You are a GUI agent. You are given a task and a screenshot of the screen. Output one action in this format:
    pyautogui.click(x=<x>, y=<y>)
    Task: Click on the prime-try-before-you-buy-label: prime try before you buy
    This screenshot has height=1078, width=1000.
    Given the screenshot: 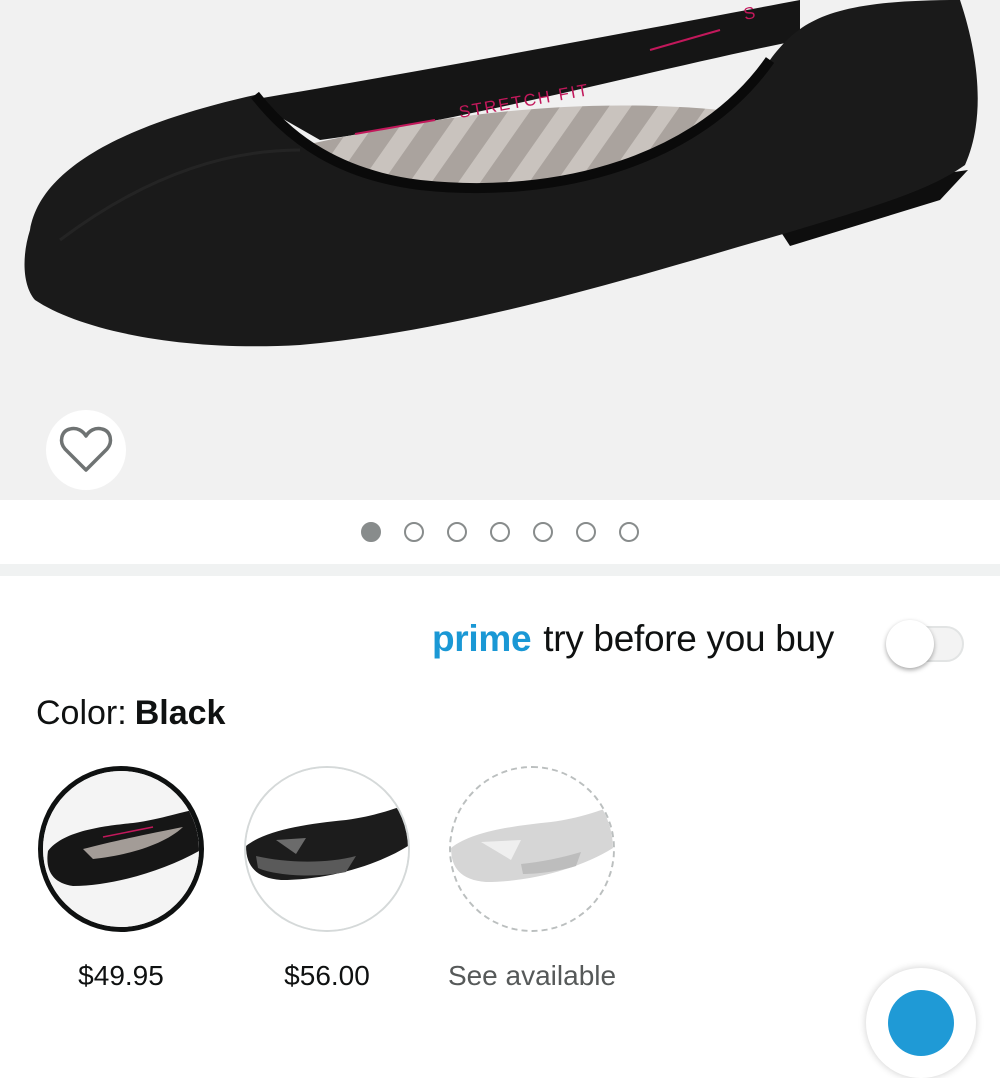 What is the action you would take?
    pyautogui.click(x=633, y=639)
    